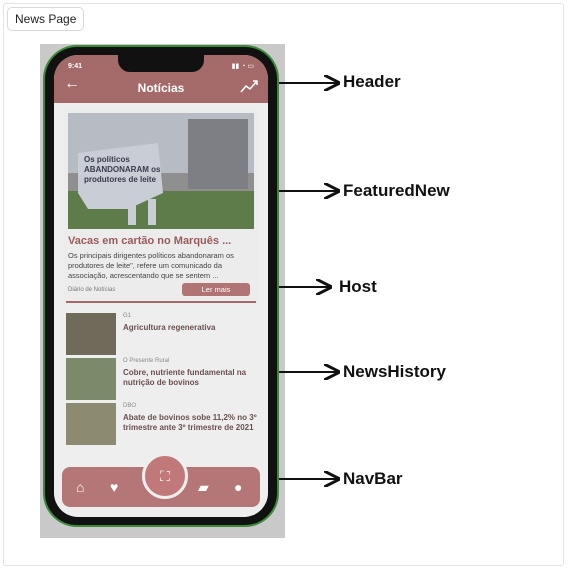  Describe the element at coordinates (372, 81) in the screenshot. I see `label-header: Header` at that location.